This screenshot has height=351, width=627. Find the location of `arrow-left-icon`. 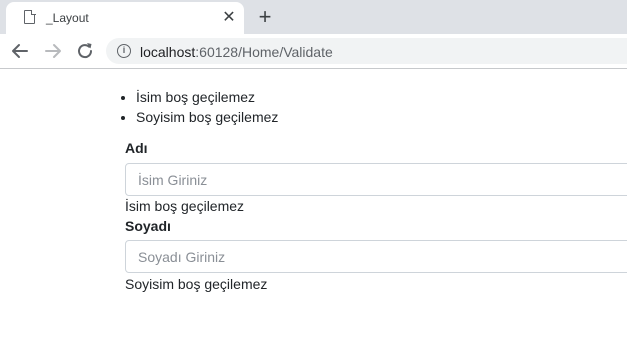

arrow-left-icon is located at coordinates (20, 51).